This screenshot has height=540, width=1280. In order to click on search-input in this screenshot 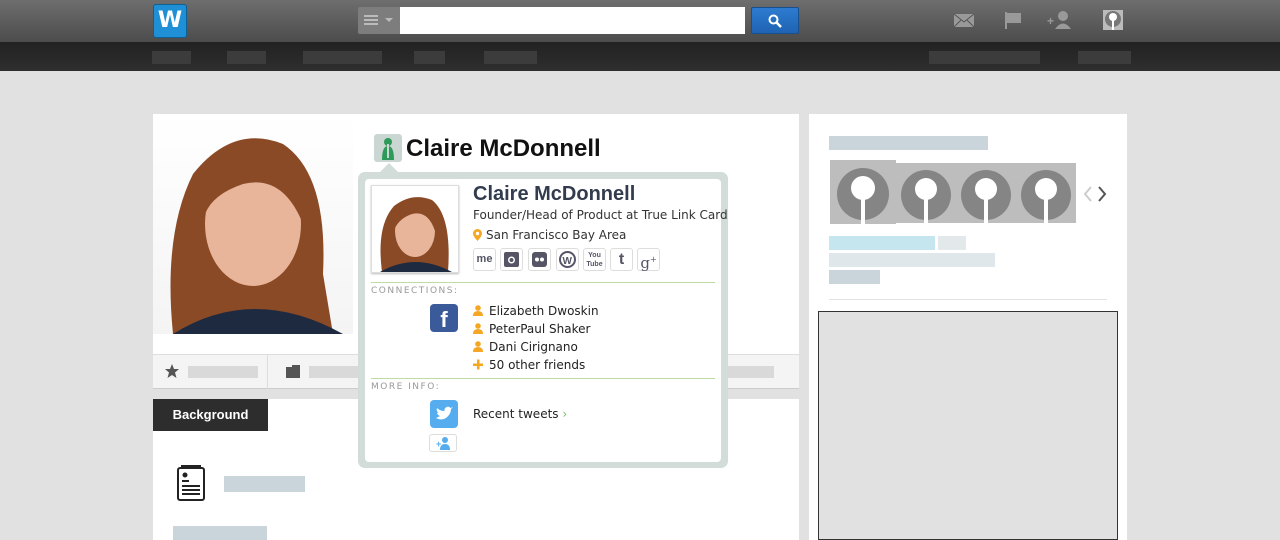, I will do `click(572, 20)`.